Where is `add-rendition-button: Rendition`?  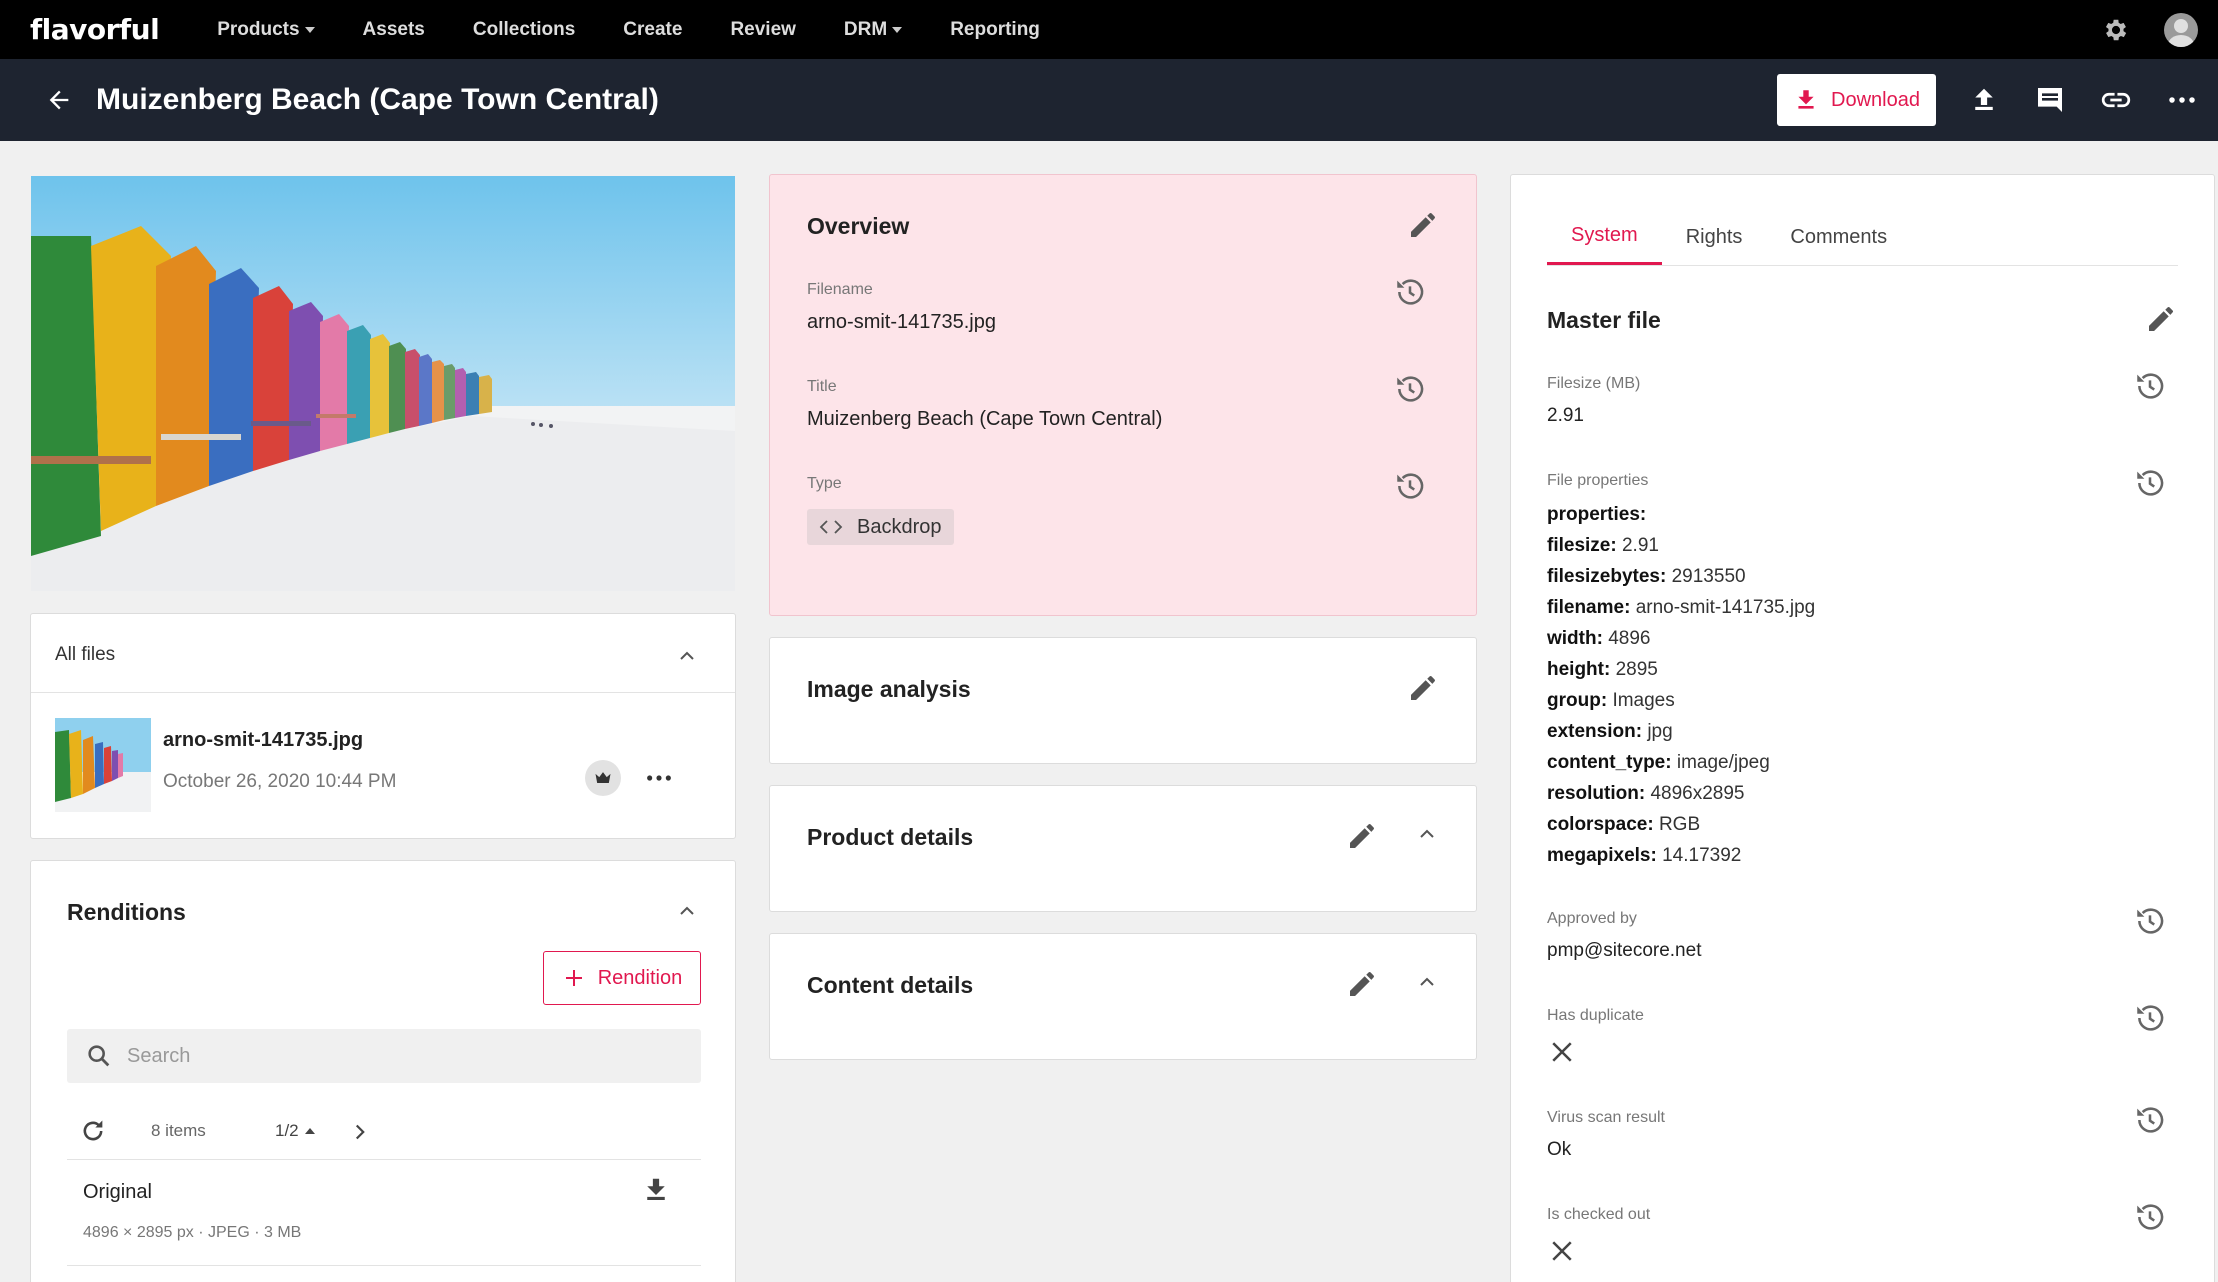
add-rendition-button: Rendition is located at coordinates (622, 978).